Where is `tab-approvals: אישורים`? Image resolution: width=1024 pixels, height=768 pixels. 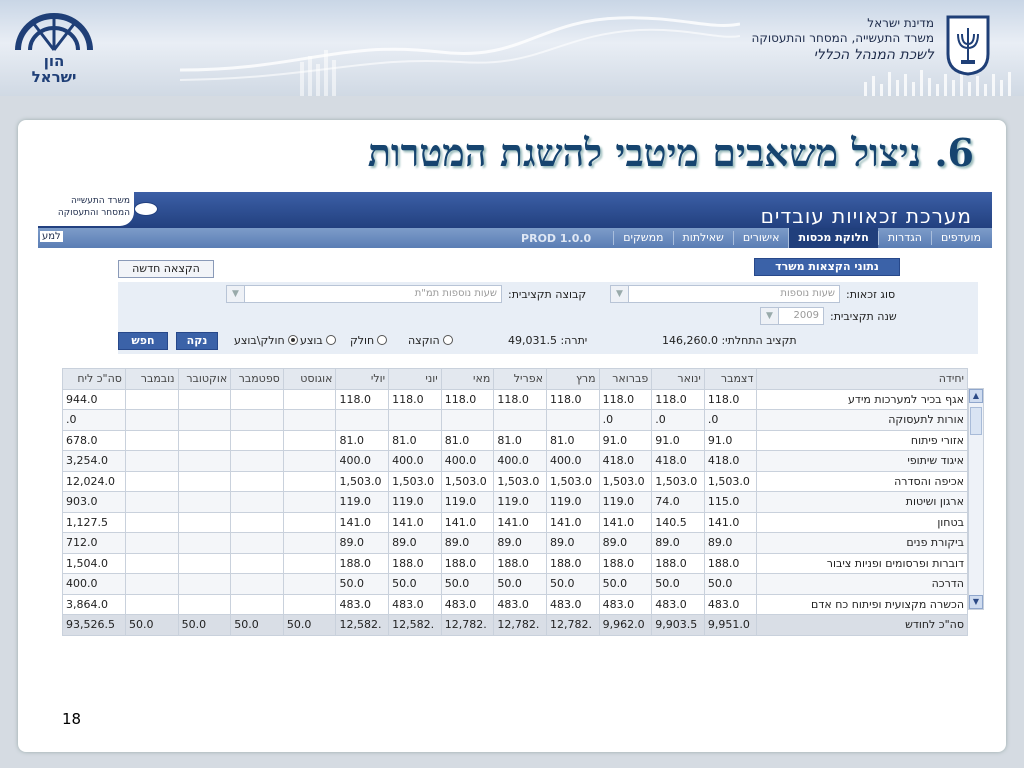
tab-approvals: אישורים is located at coordinates (760, 238).